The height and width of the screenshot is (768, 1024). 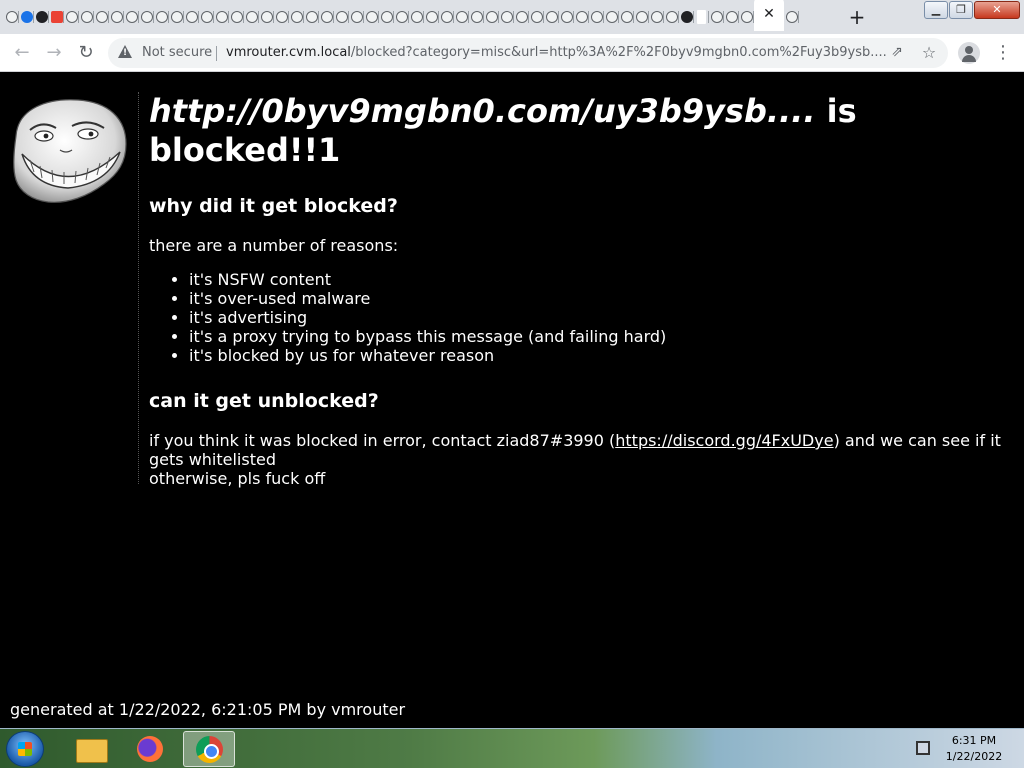 I want to click on restore-button: ❐, so click(x=961, y=10).